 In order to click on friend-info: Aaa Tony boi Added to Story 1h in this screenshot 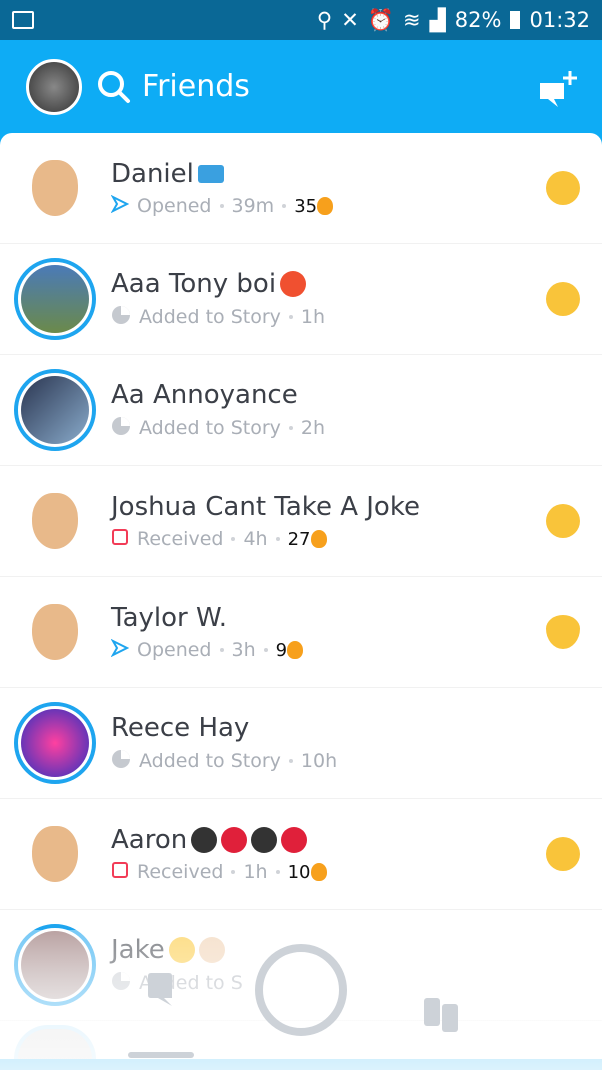, I will do `click(218, 299)`.